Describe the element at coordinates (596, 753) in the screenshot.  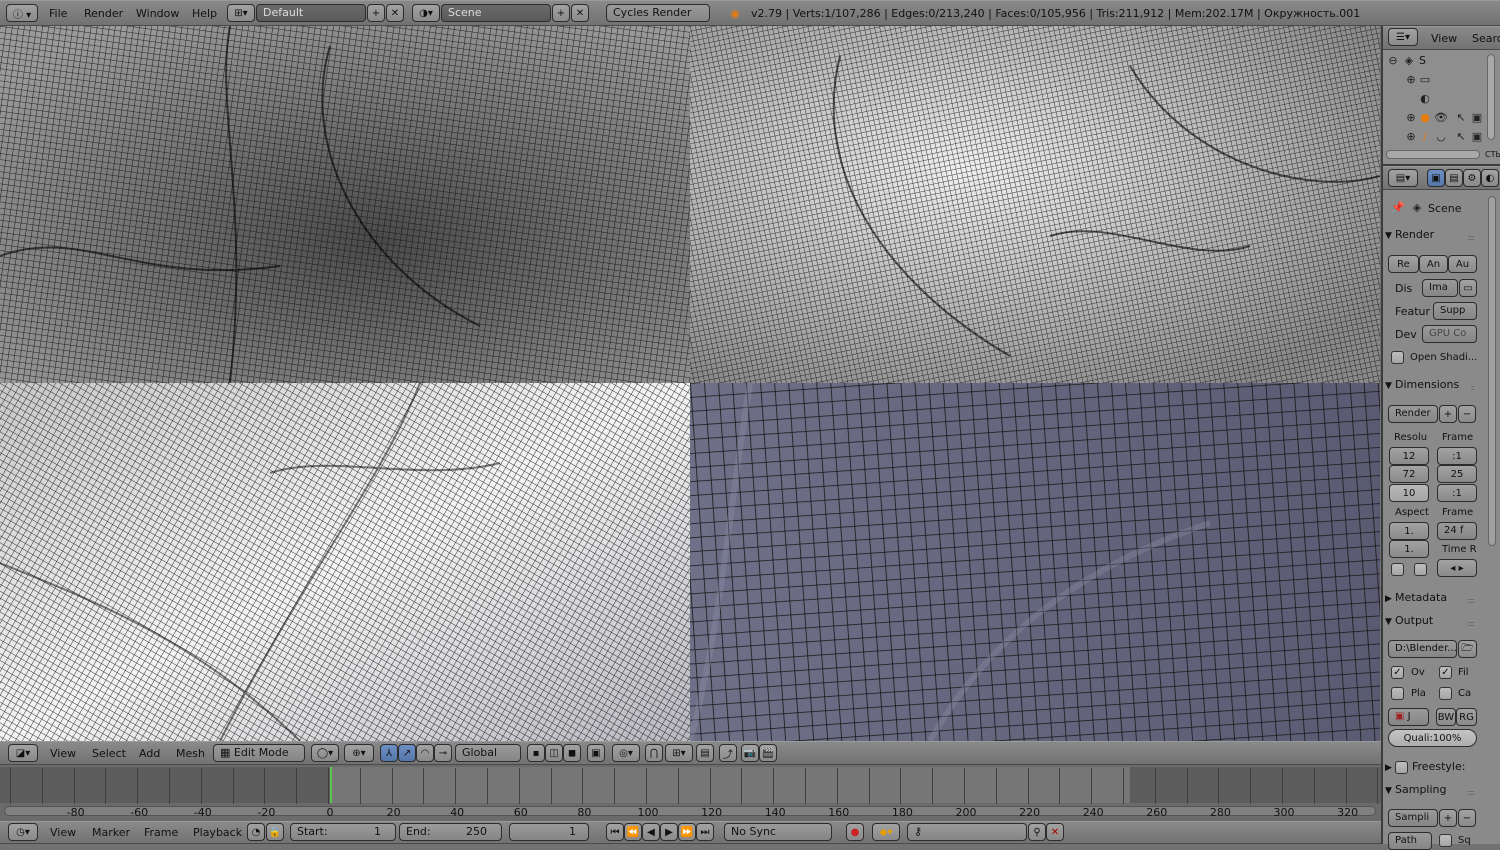
I see `limit-selection-button: ▣` at that location.